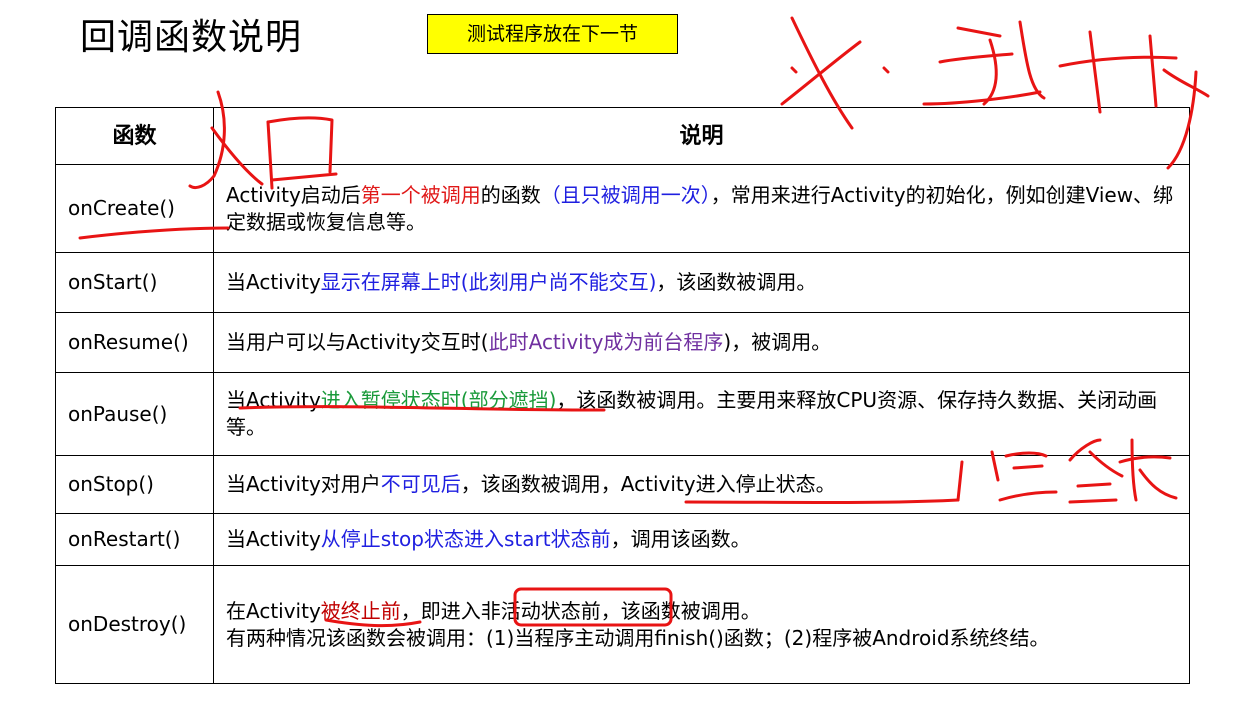 This screenshot has width=1240, height=708. What do you see at coordinates (701, 484) in the screenshot?
I see `function-description: 当Activity对用户不可见后，该函数被调用，Activity进入停止状态。` at bounding box center [701, 484].